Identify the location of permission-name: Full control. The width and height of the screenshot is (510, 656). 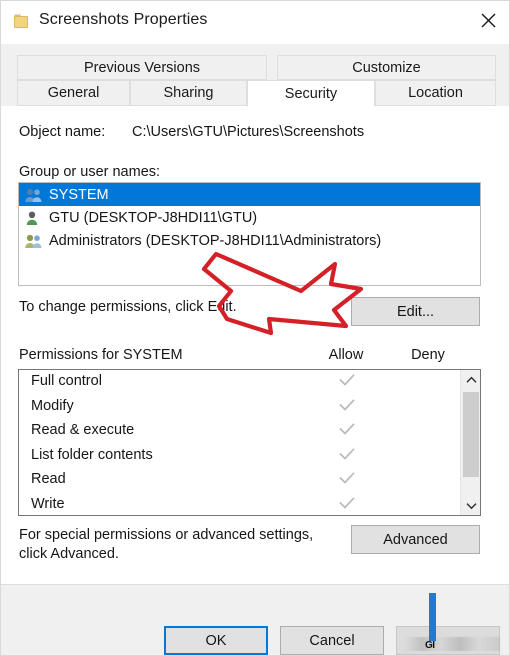
(66, 381).